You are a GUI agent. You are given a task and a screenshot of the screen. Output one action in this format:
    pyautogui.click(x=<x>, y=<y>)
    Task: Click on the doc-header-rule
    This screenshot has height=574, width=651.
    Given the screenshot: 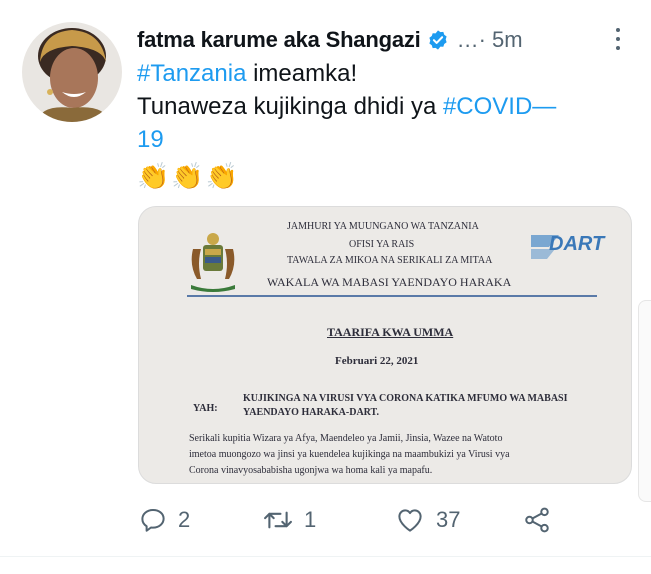 What is the action you would take?
    pyautogui.click(x=392, y=296)
    